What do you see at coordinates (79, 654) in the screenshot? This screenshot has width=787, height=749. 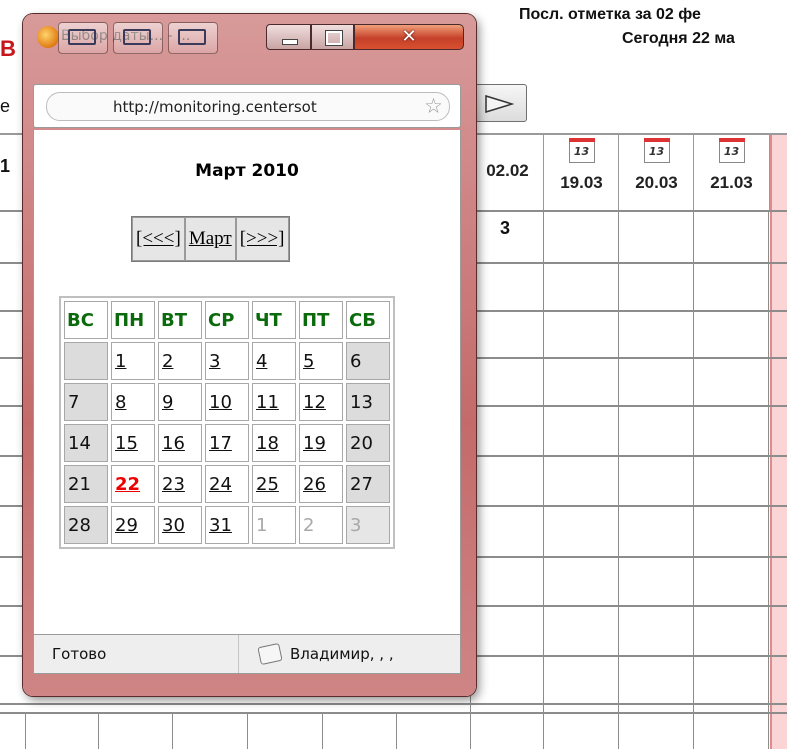 I see `status-text: Готово` at bounding box center [79, 654].